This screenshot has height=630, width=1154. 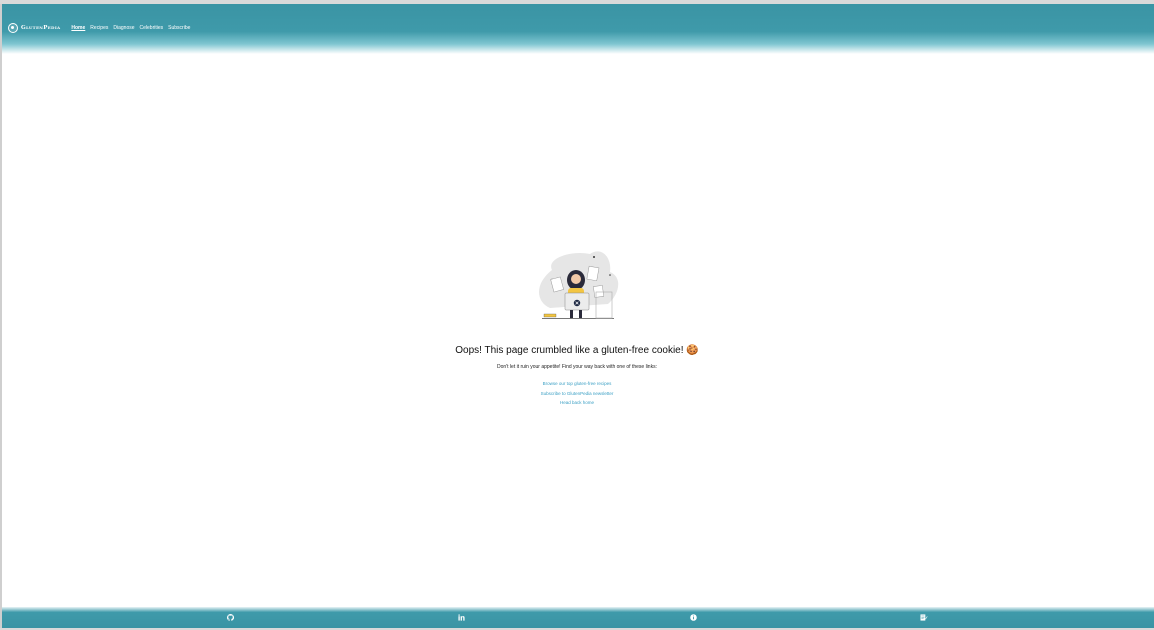 What do you see at coordinates (924, 617) in the screenshot?
I see `blog-icon` at bounding box center [924, 617].